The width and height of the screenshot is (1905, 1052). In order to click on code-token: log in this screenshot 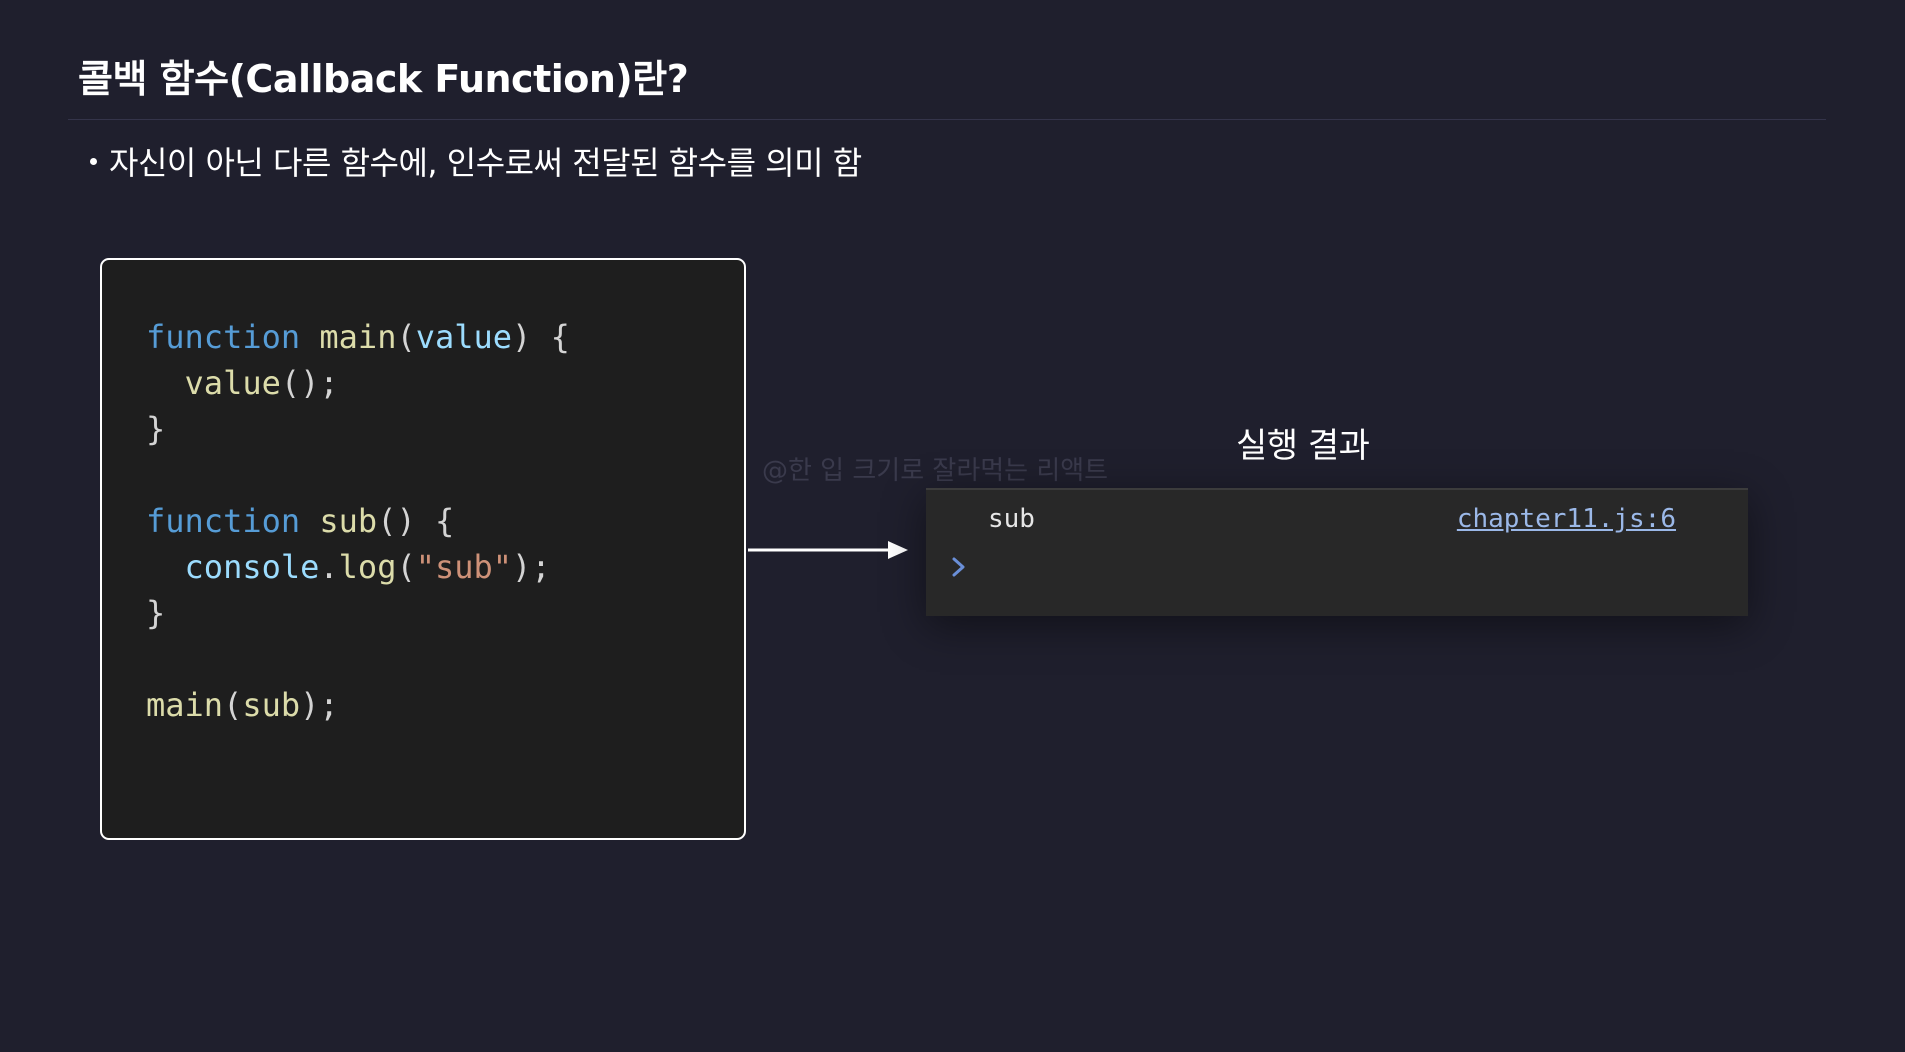, I will do `click(367, 567)`.